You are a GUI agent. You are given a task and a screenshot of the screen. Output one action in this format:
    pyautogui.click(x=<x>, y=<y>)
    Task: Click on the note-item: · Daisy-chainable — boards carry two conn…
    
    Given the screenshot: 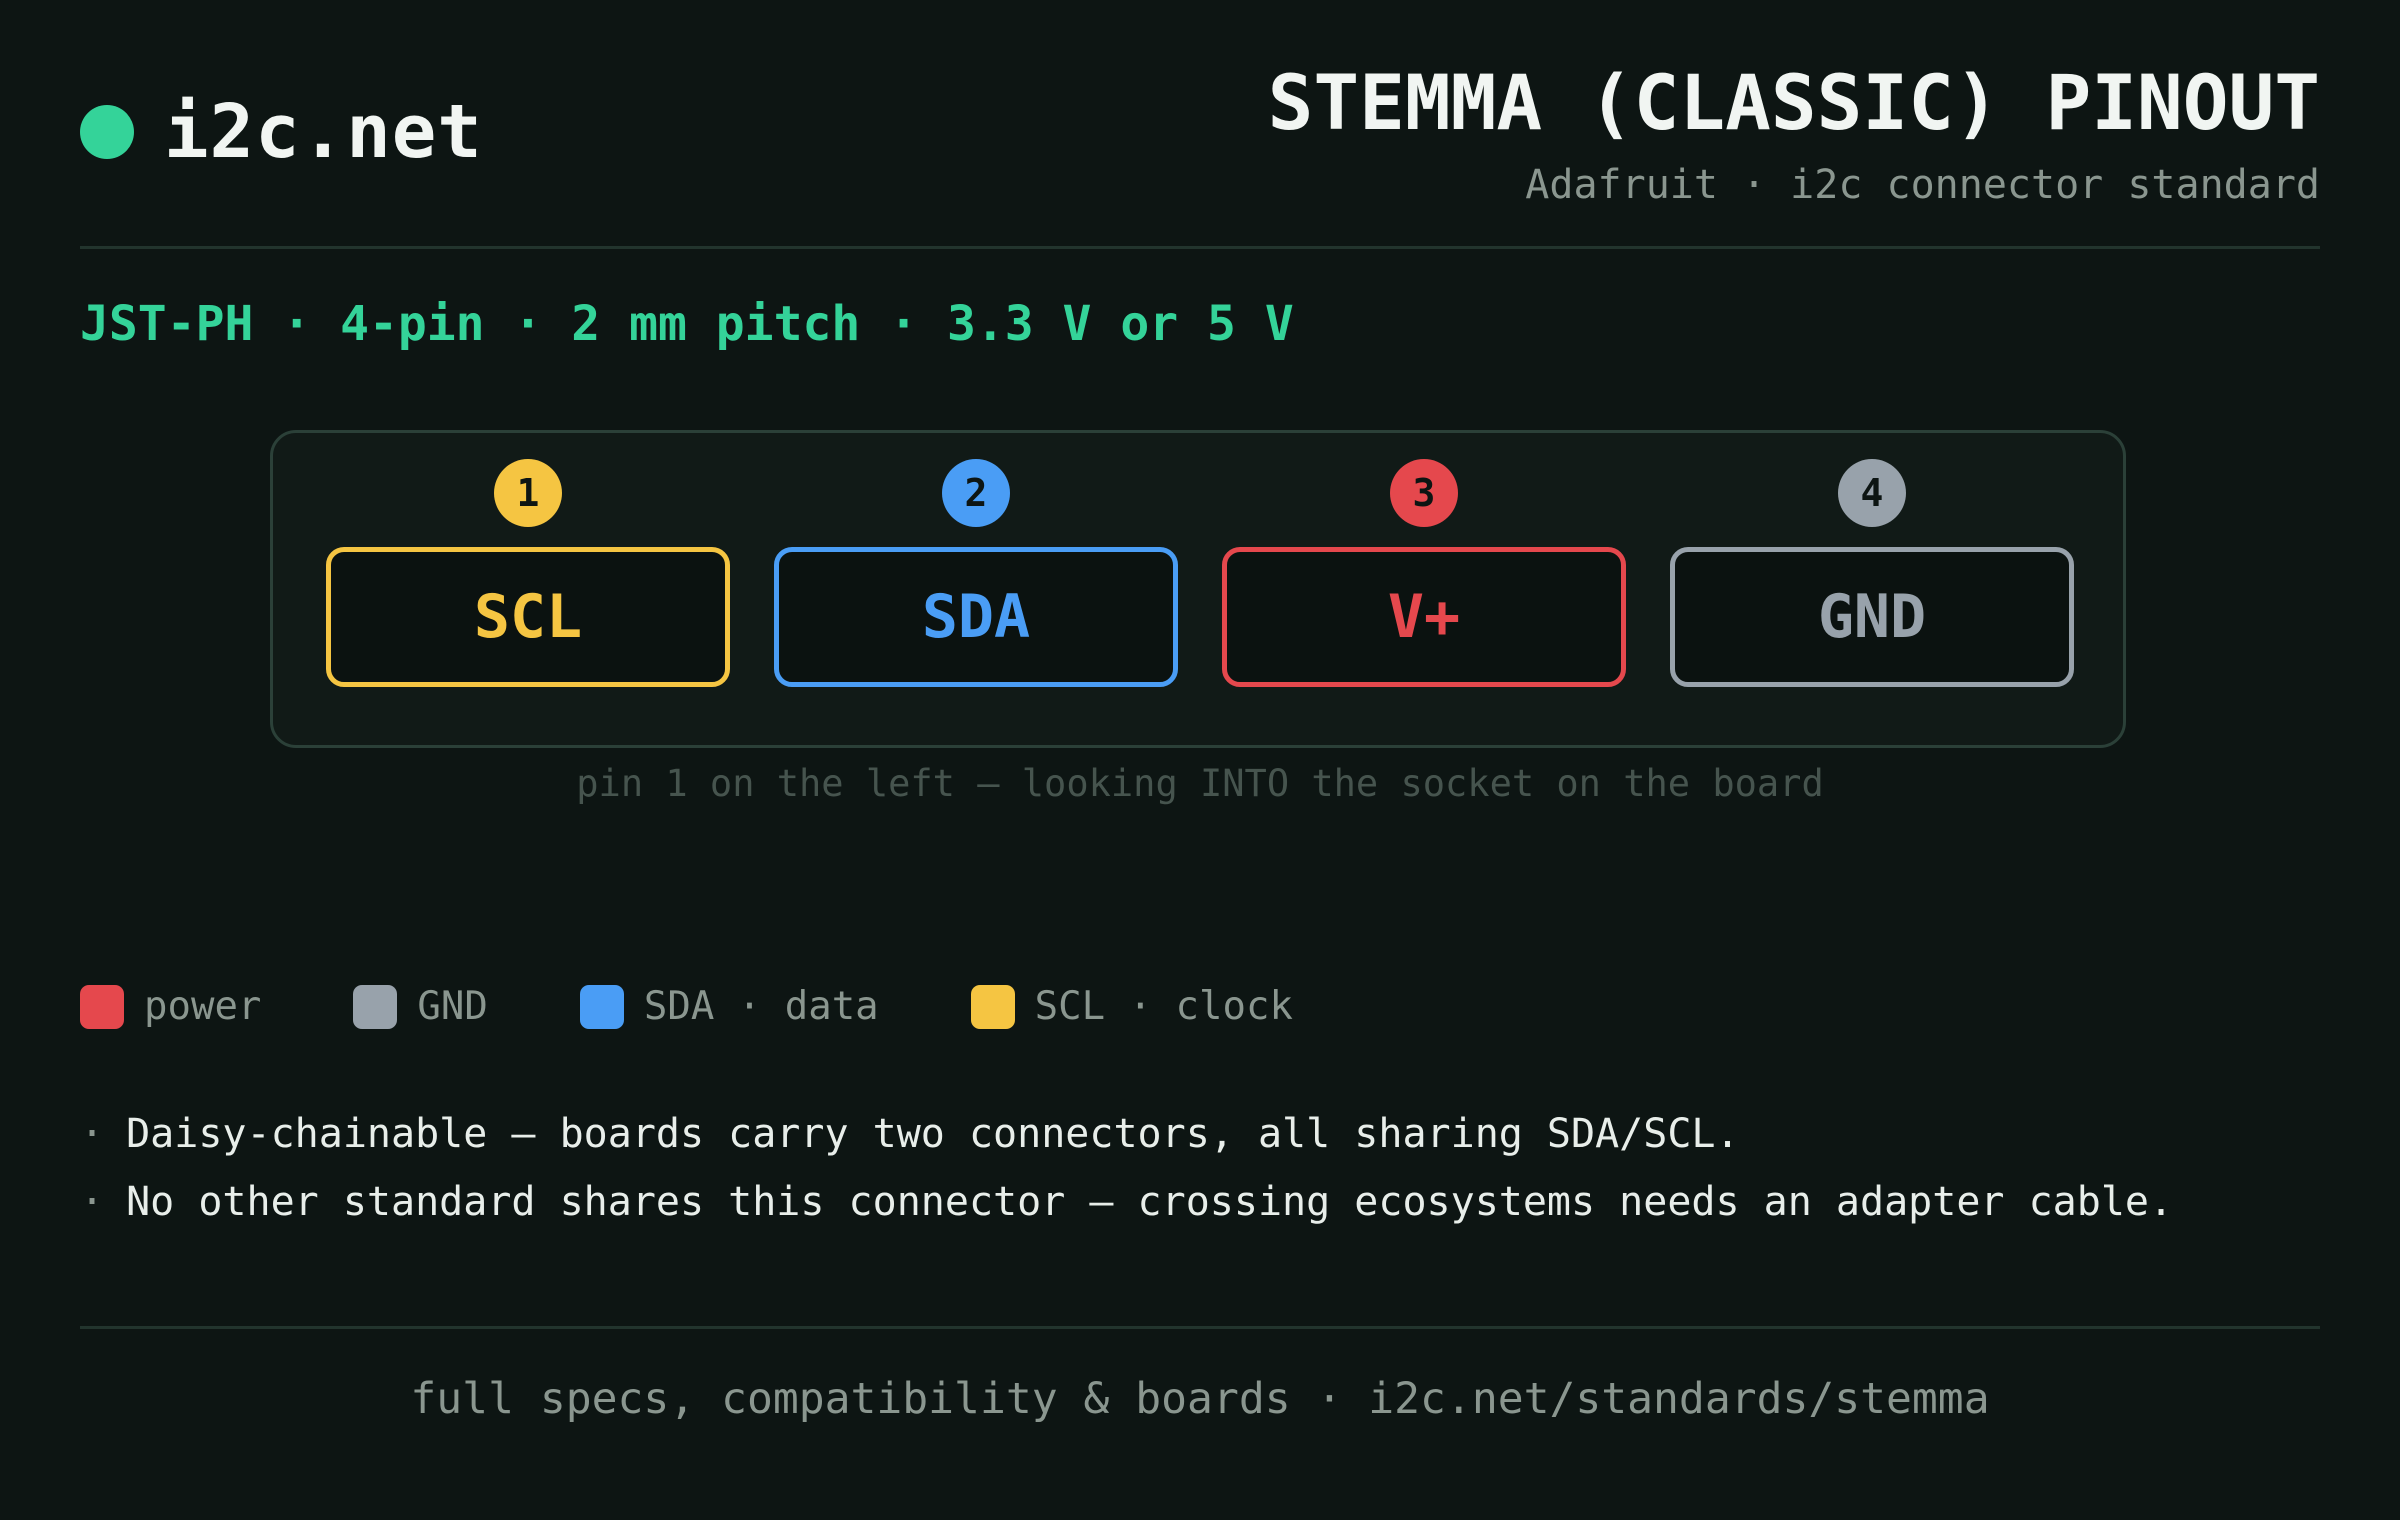 What is the action you would take?
    pyautogui.click(x=1126, y=1139)
    